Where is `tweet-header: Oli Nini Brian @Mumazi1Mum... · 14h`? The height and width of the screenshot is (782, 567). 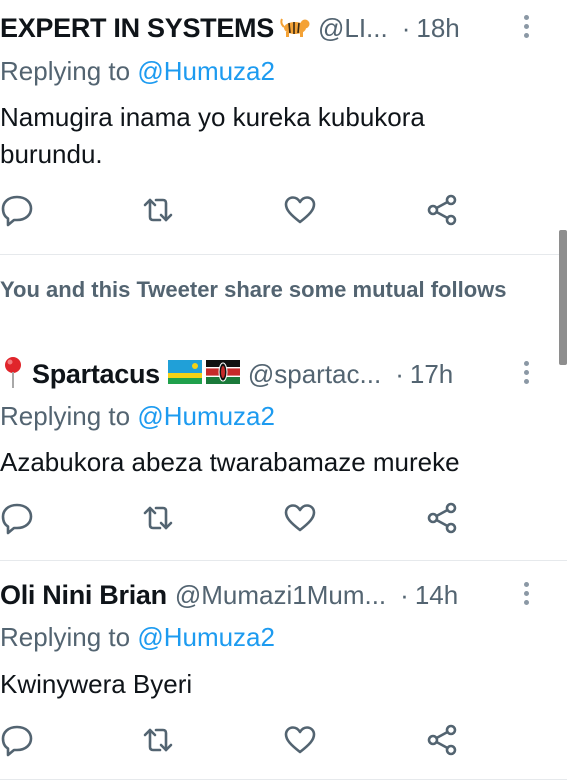 tweet-header: Oli Nini Brian @Mumazi1Mum... · 14h is located at coordinates (270, 595).